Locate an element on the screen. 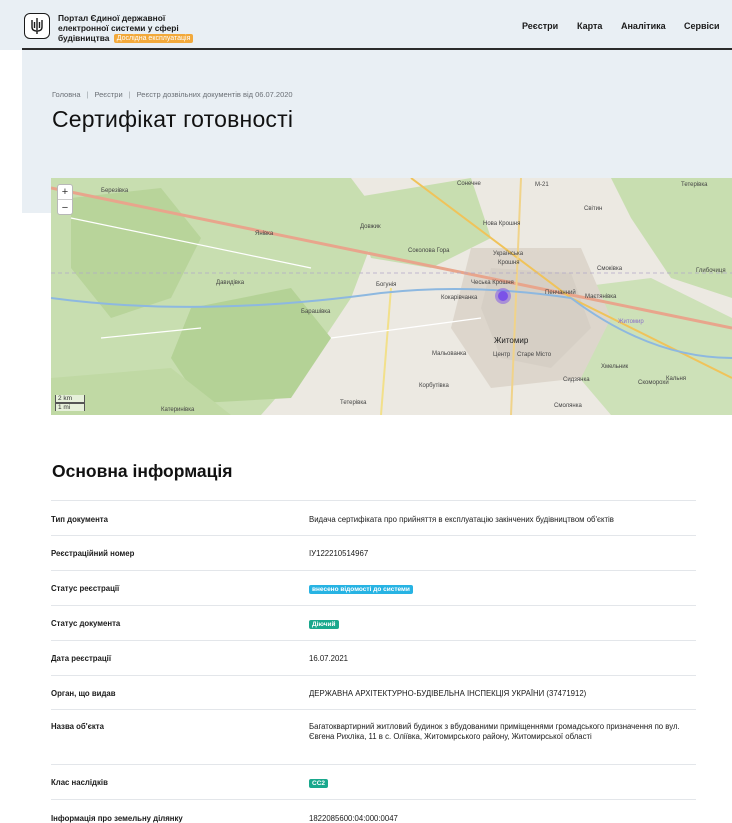 This screenshot has height=823, width=732. table-row: Клас наслідків СС2 is located at coordinates (373, 781).